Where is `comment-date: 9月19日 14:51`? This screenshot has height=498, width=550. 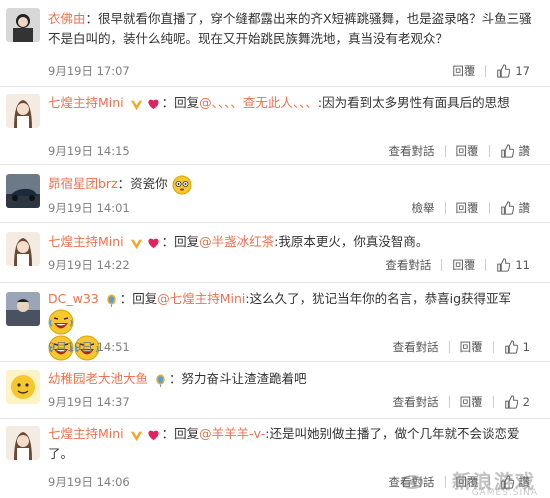
comment-date: 9月19日 14:51 is located at coordinates (89, 347).